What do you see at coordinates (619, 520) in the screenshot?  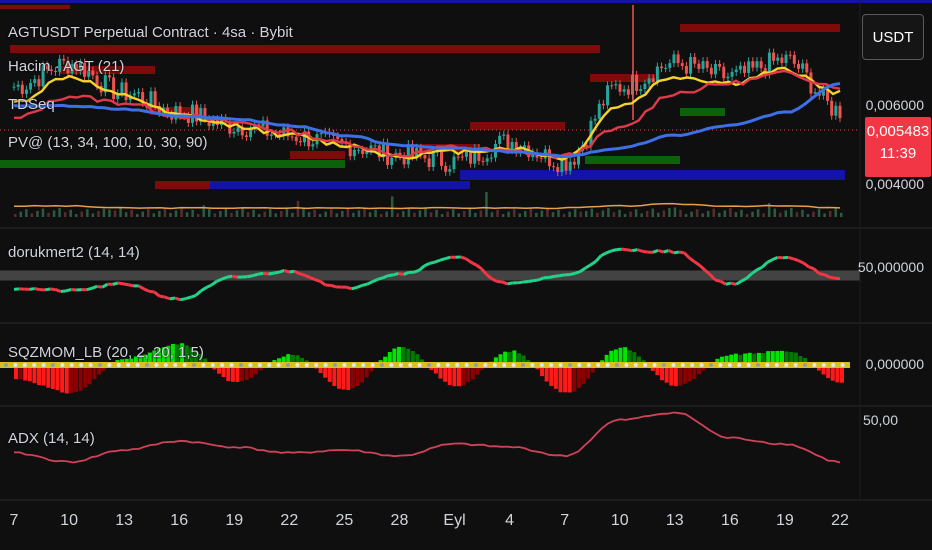 I see `x-tick-label: 10` at bounding box center [619, 520].